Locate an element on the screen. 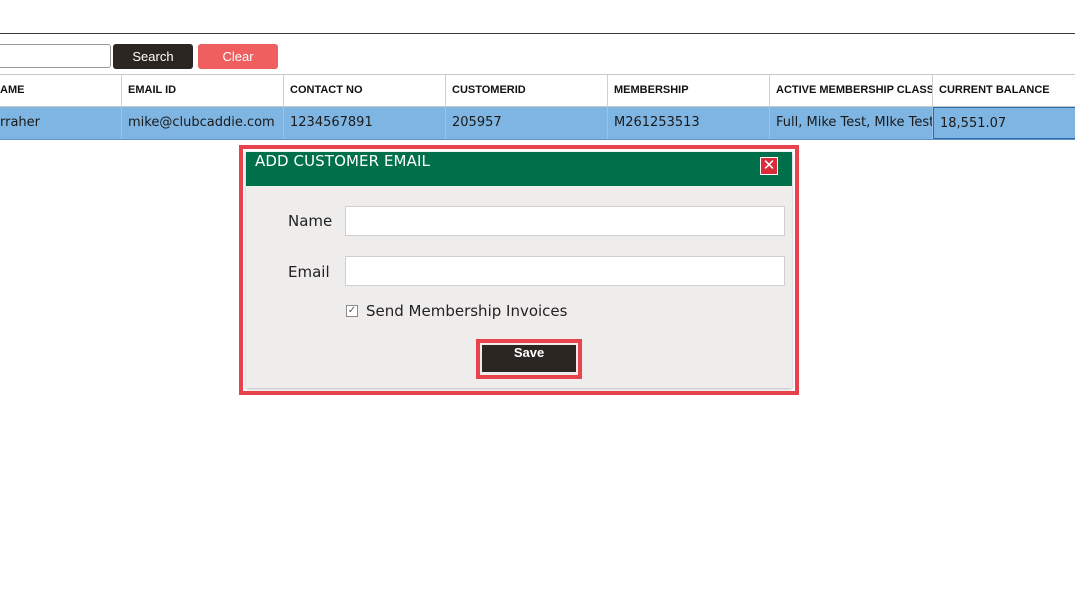  clear-button: Clear is located at coordinates (238, 56).